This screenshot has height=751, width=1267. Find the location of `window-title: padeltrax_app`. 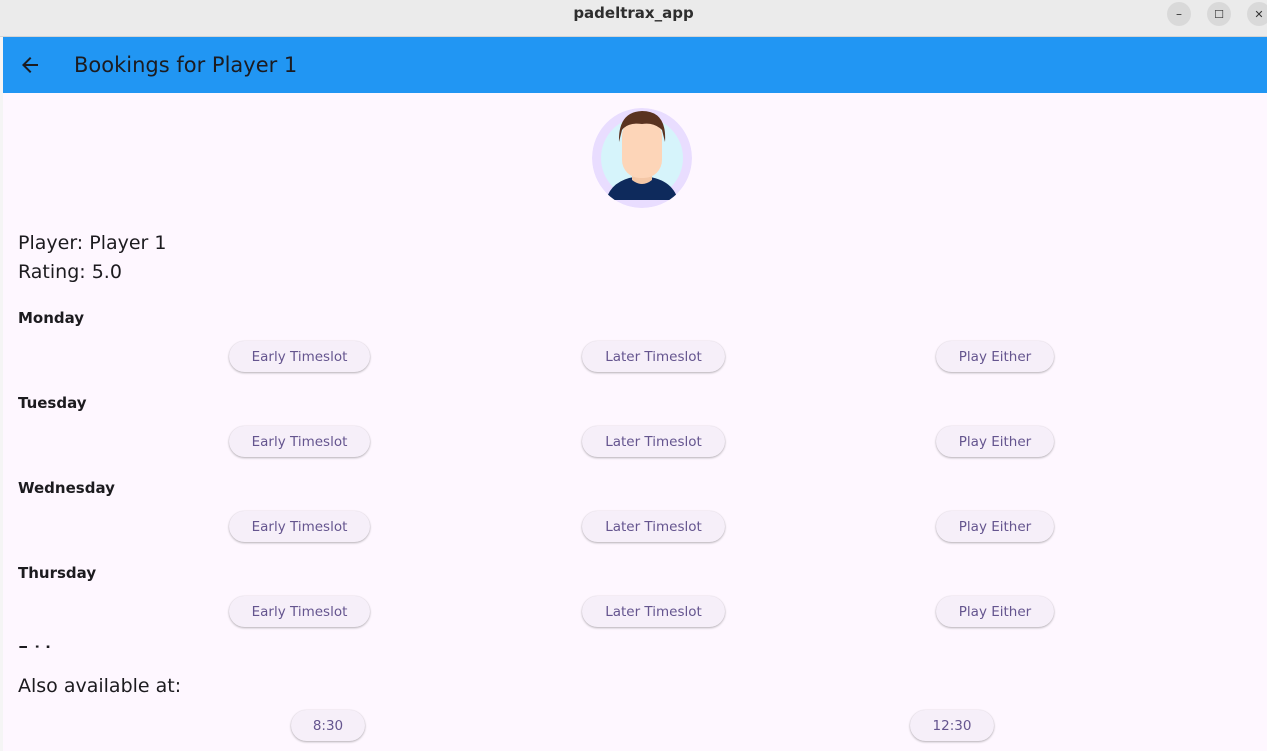

window-title: padeltrax_app is located at coordinates (633, 13).